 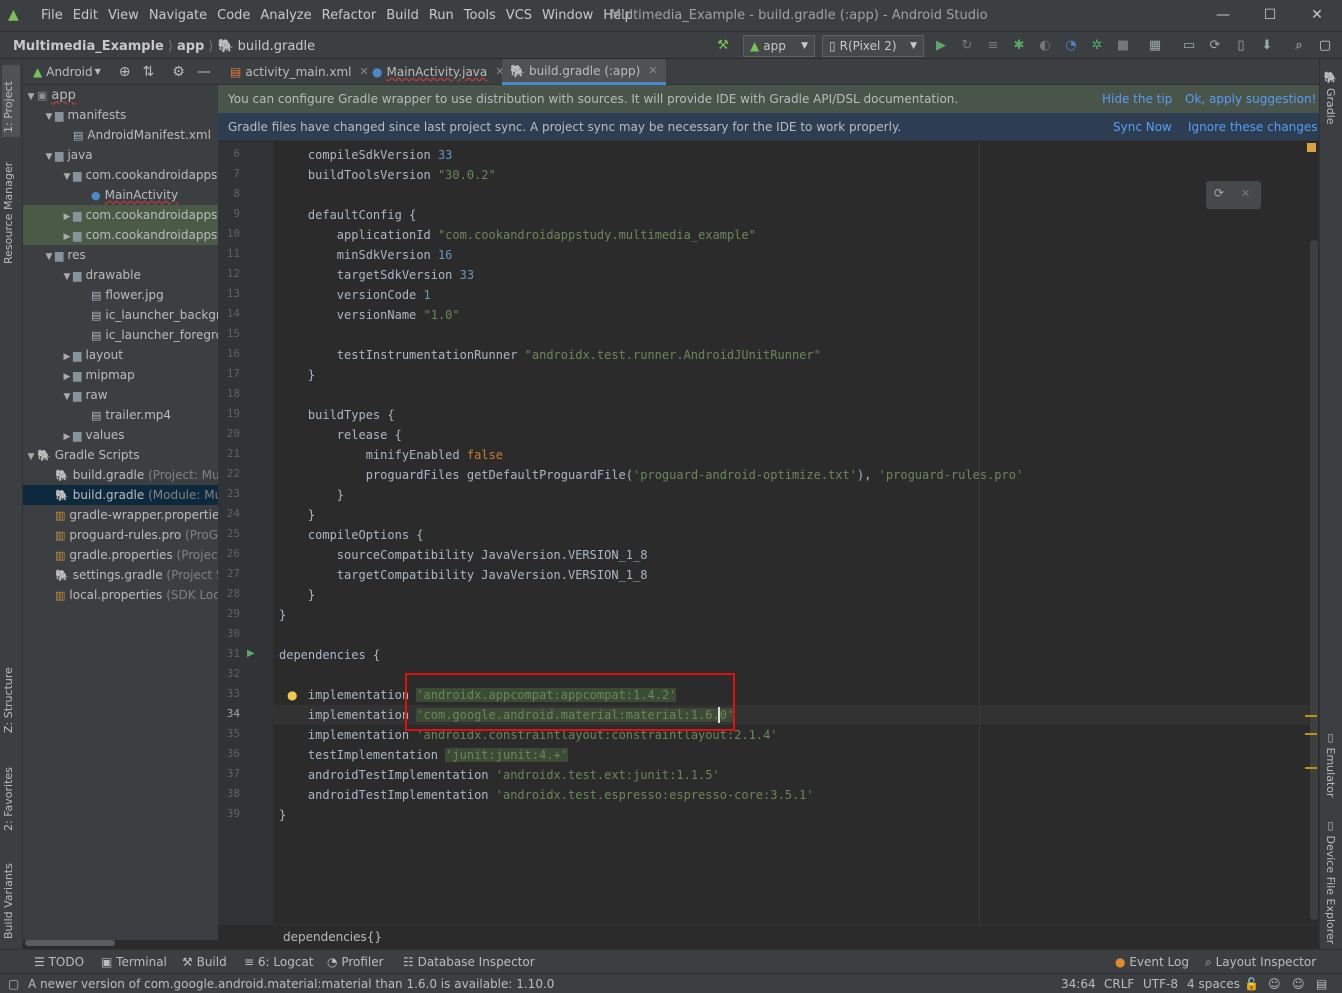 I want to click on logcat-tool-button: ≡ 6: Logcat, so click(x=278, y=962).